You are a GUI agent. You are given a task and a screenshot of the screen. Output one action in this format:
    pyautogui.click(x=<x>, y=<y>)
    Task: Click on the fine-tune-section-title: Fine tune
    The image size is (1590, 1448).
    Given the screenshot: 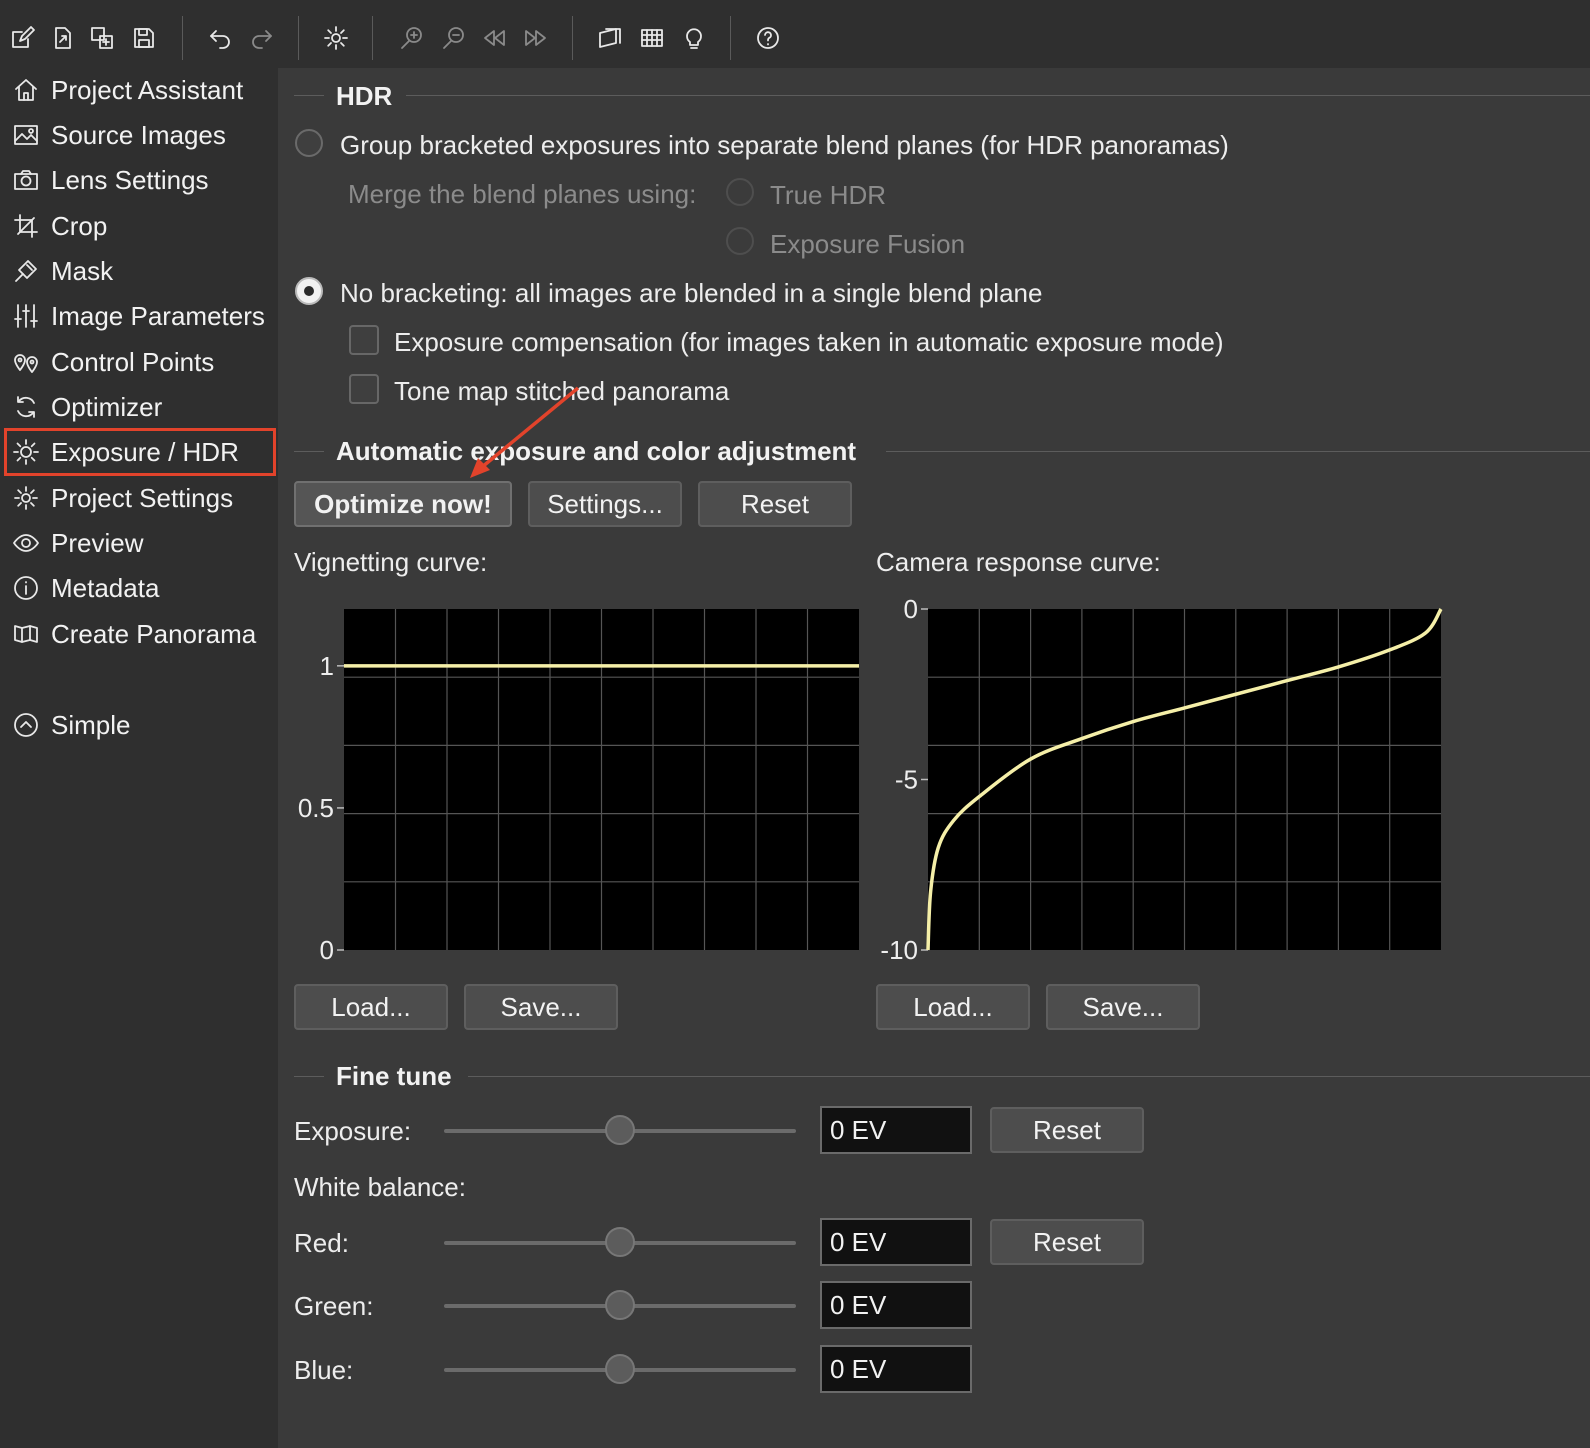 What is the action you would take?
    pyautogui.click(x=394, y=1076)
    